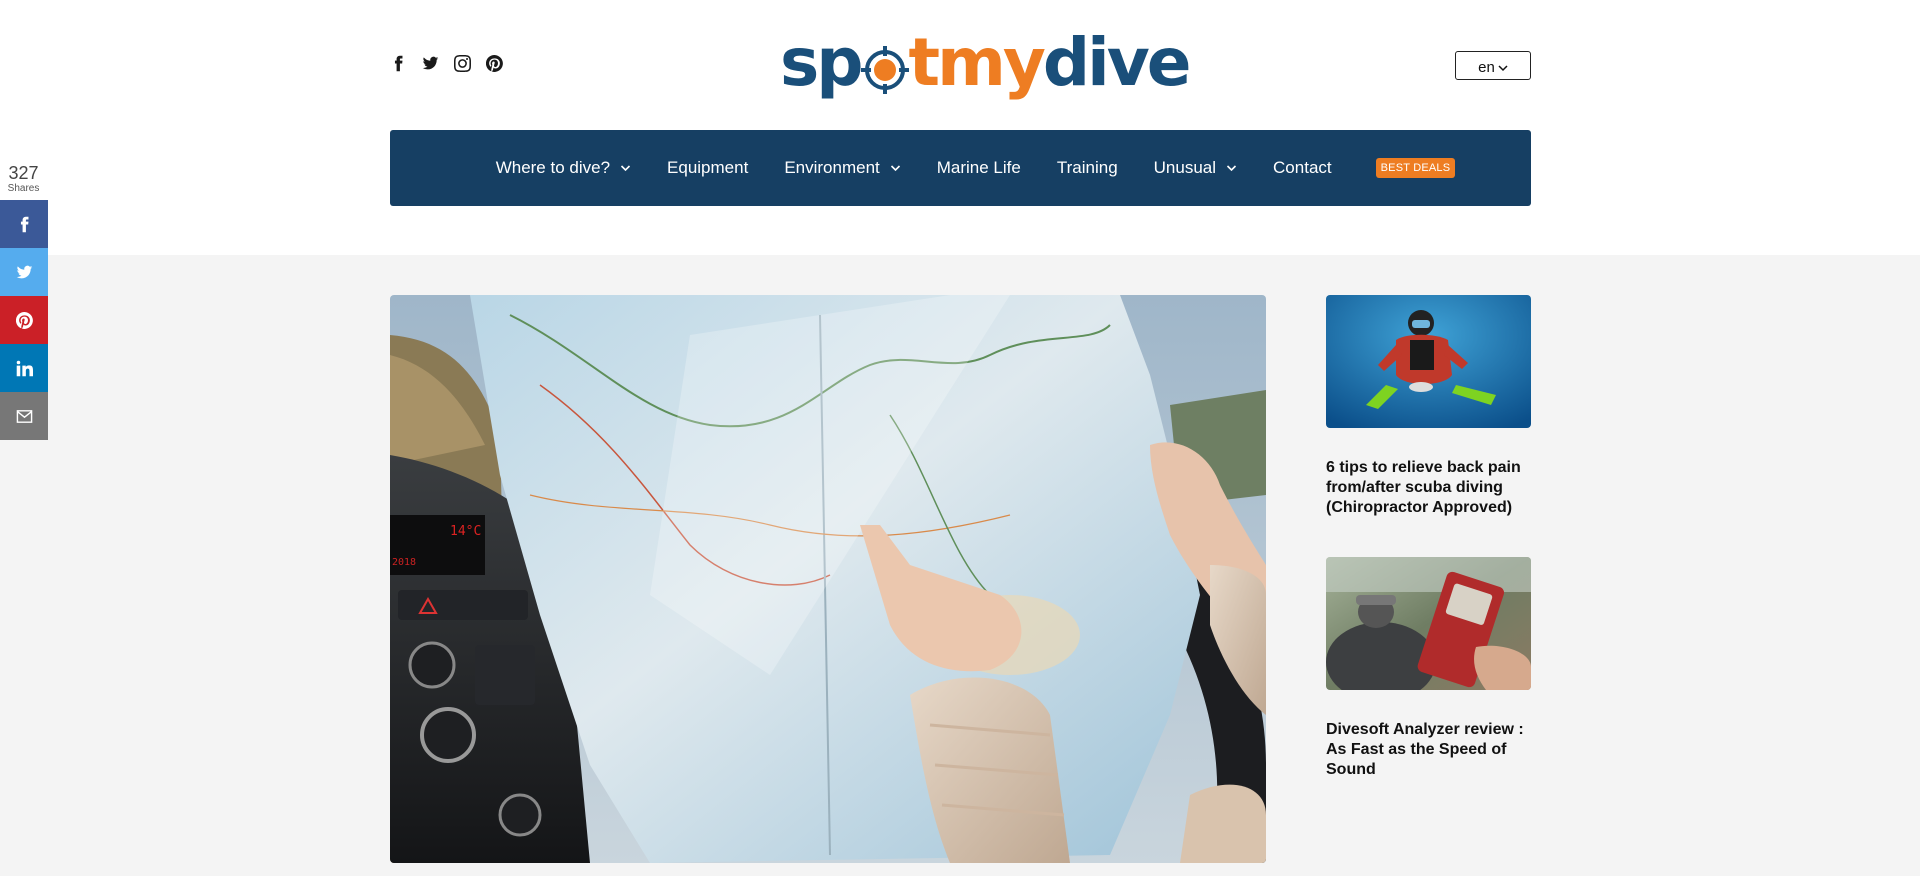 The height and width of the screenshot is (876, 1920). I want to click on nav-item-where-to-dive: Where to dive?, so click(563, 168).